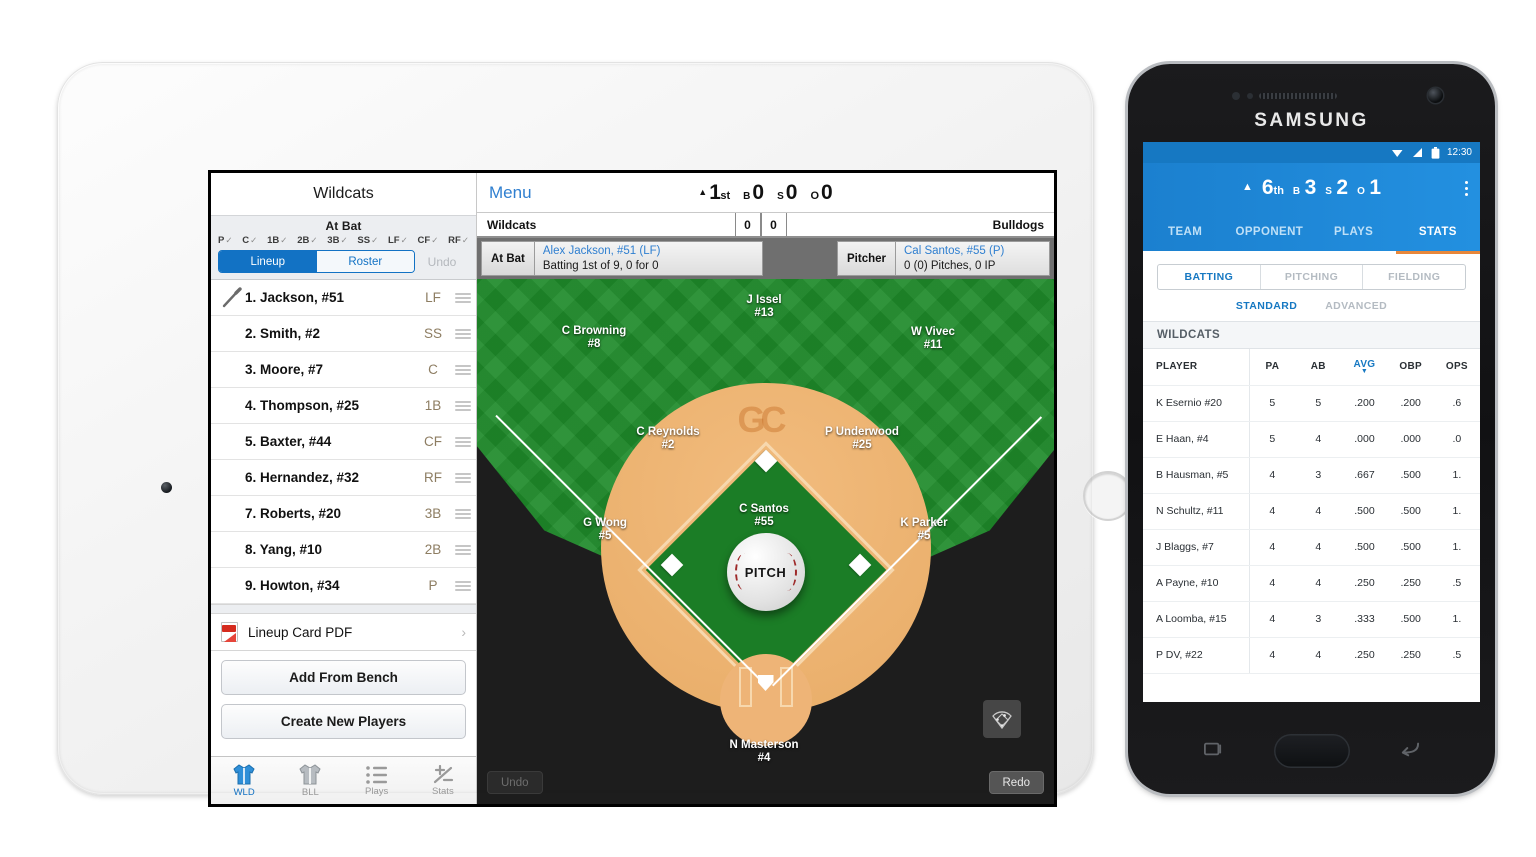 This screenshot has width=1536, height=857. What do you see at coordinates (1311, 439) in the screenshot?
I see `table-row: E Haan, #4 5 4.000.000.0` at bounding box center [1311, 439].